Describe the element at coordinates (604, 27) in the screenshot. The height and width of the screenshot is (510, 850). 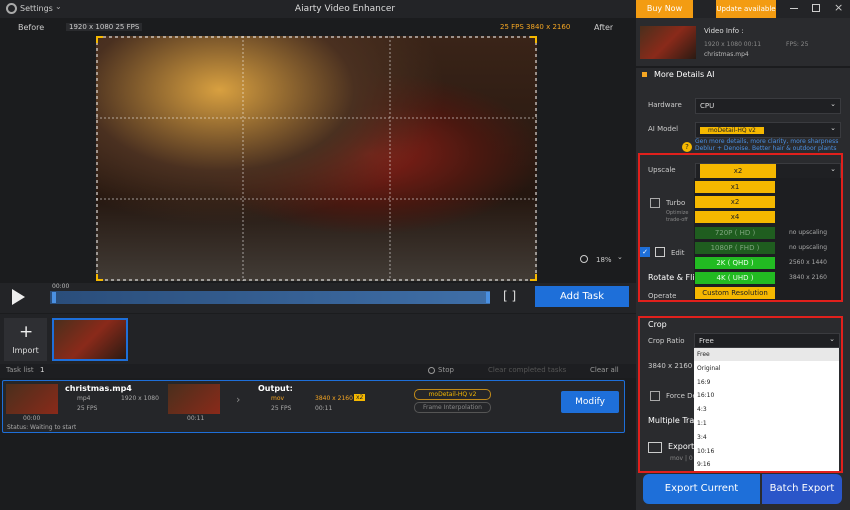
I see `after-label: After` at that location.